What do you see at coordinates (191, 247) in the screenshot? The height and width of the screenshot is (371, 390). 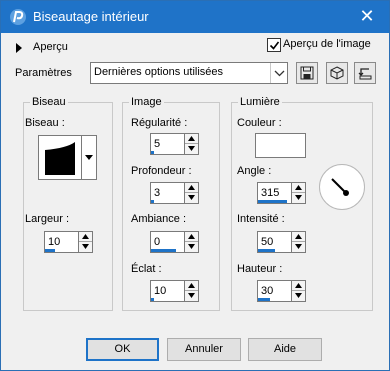 I see `ambiance-decrement-button` at bounding box center [191, 247].